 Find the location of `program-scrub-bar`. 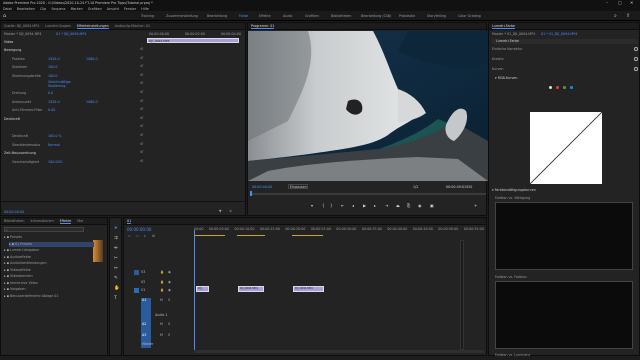

program-scrub-bar is located at coordinates (368, 194).